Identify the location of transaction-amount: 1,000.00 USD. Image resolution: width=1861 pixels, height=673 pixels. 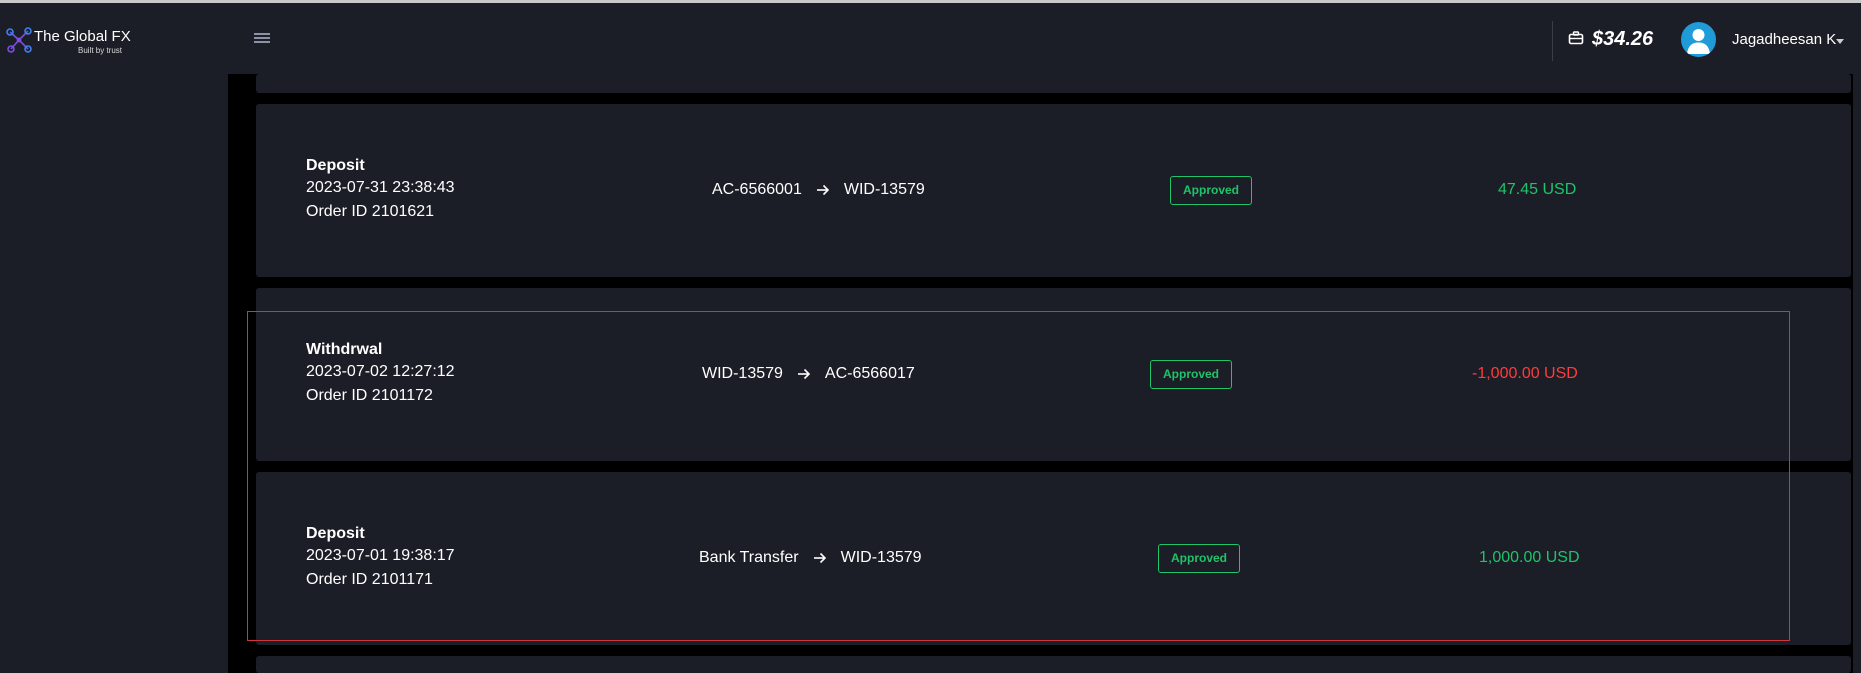
(1529, 557).